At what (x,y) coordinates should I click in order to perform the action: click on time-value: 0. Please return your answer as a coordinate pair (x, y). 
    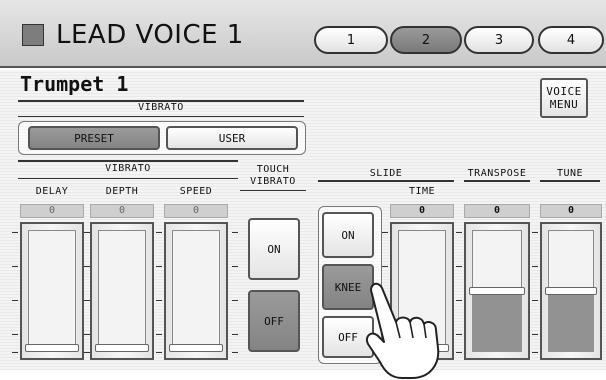
    Looking at the image, I should click on (422, 211).